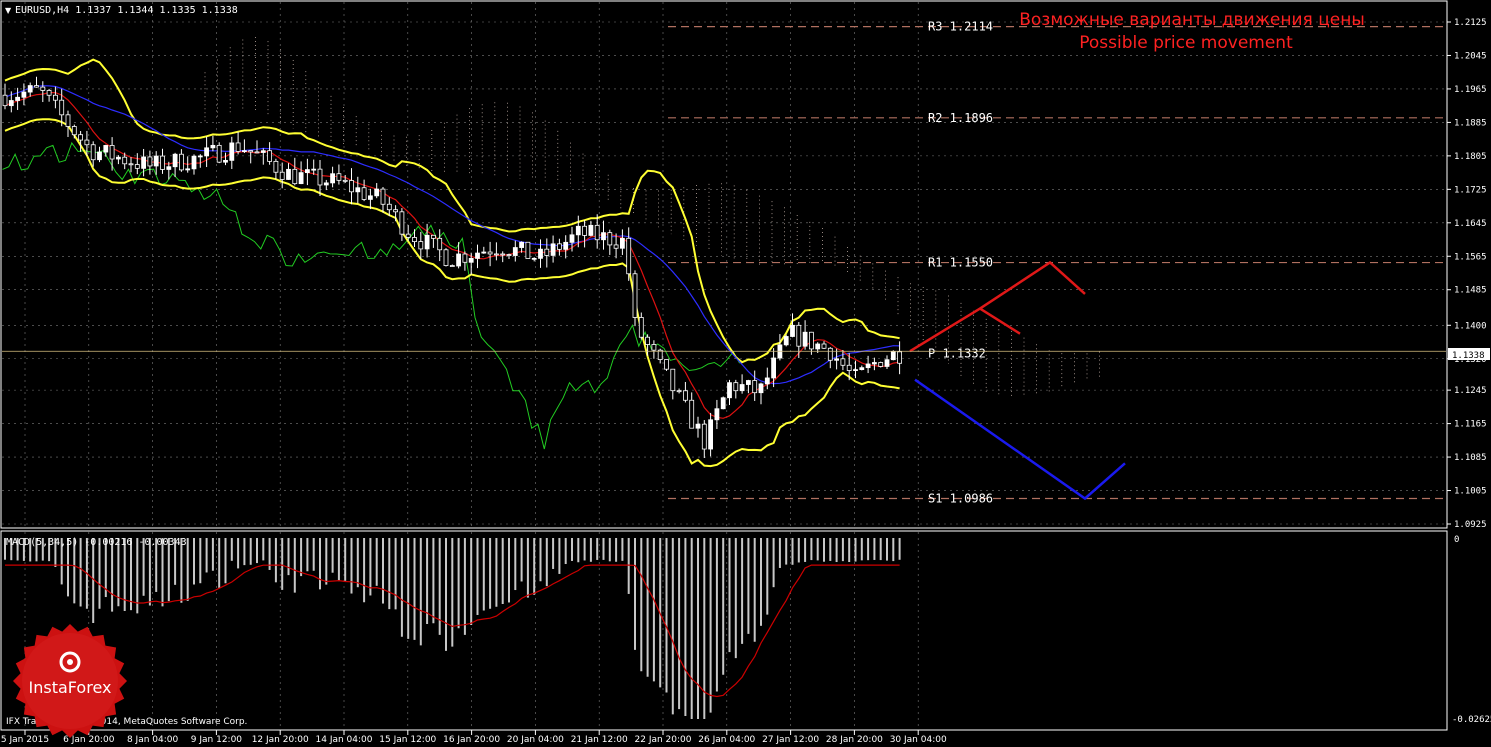 This screenshot has width=1491, height=747. I want to click on time-tick-label: 21 Jan 12:00, so click(599, 740).